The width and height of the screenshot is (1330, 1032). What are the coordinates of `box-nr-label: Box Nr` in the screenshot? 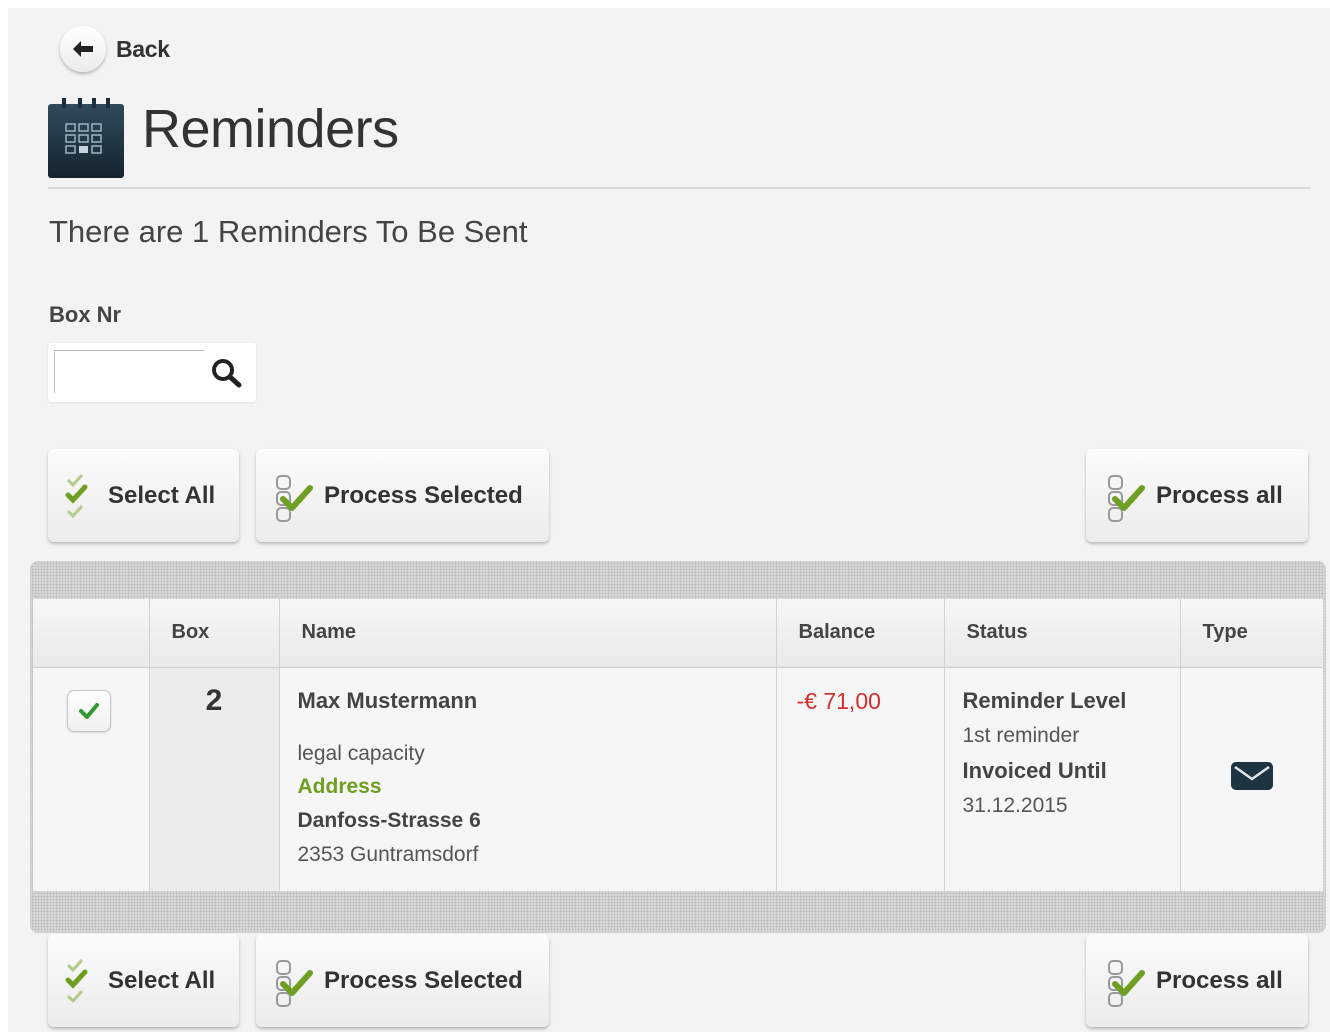 It's located at (85, 314).